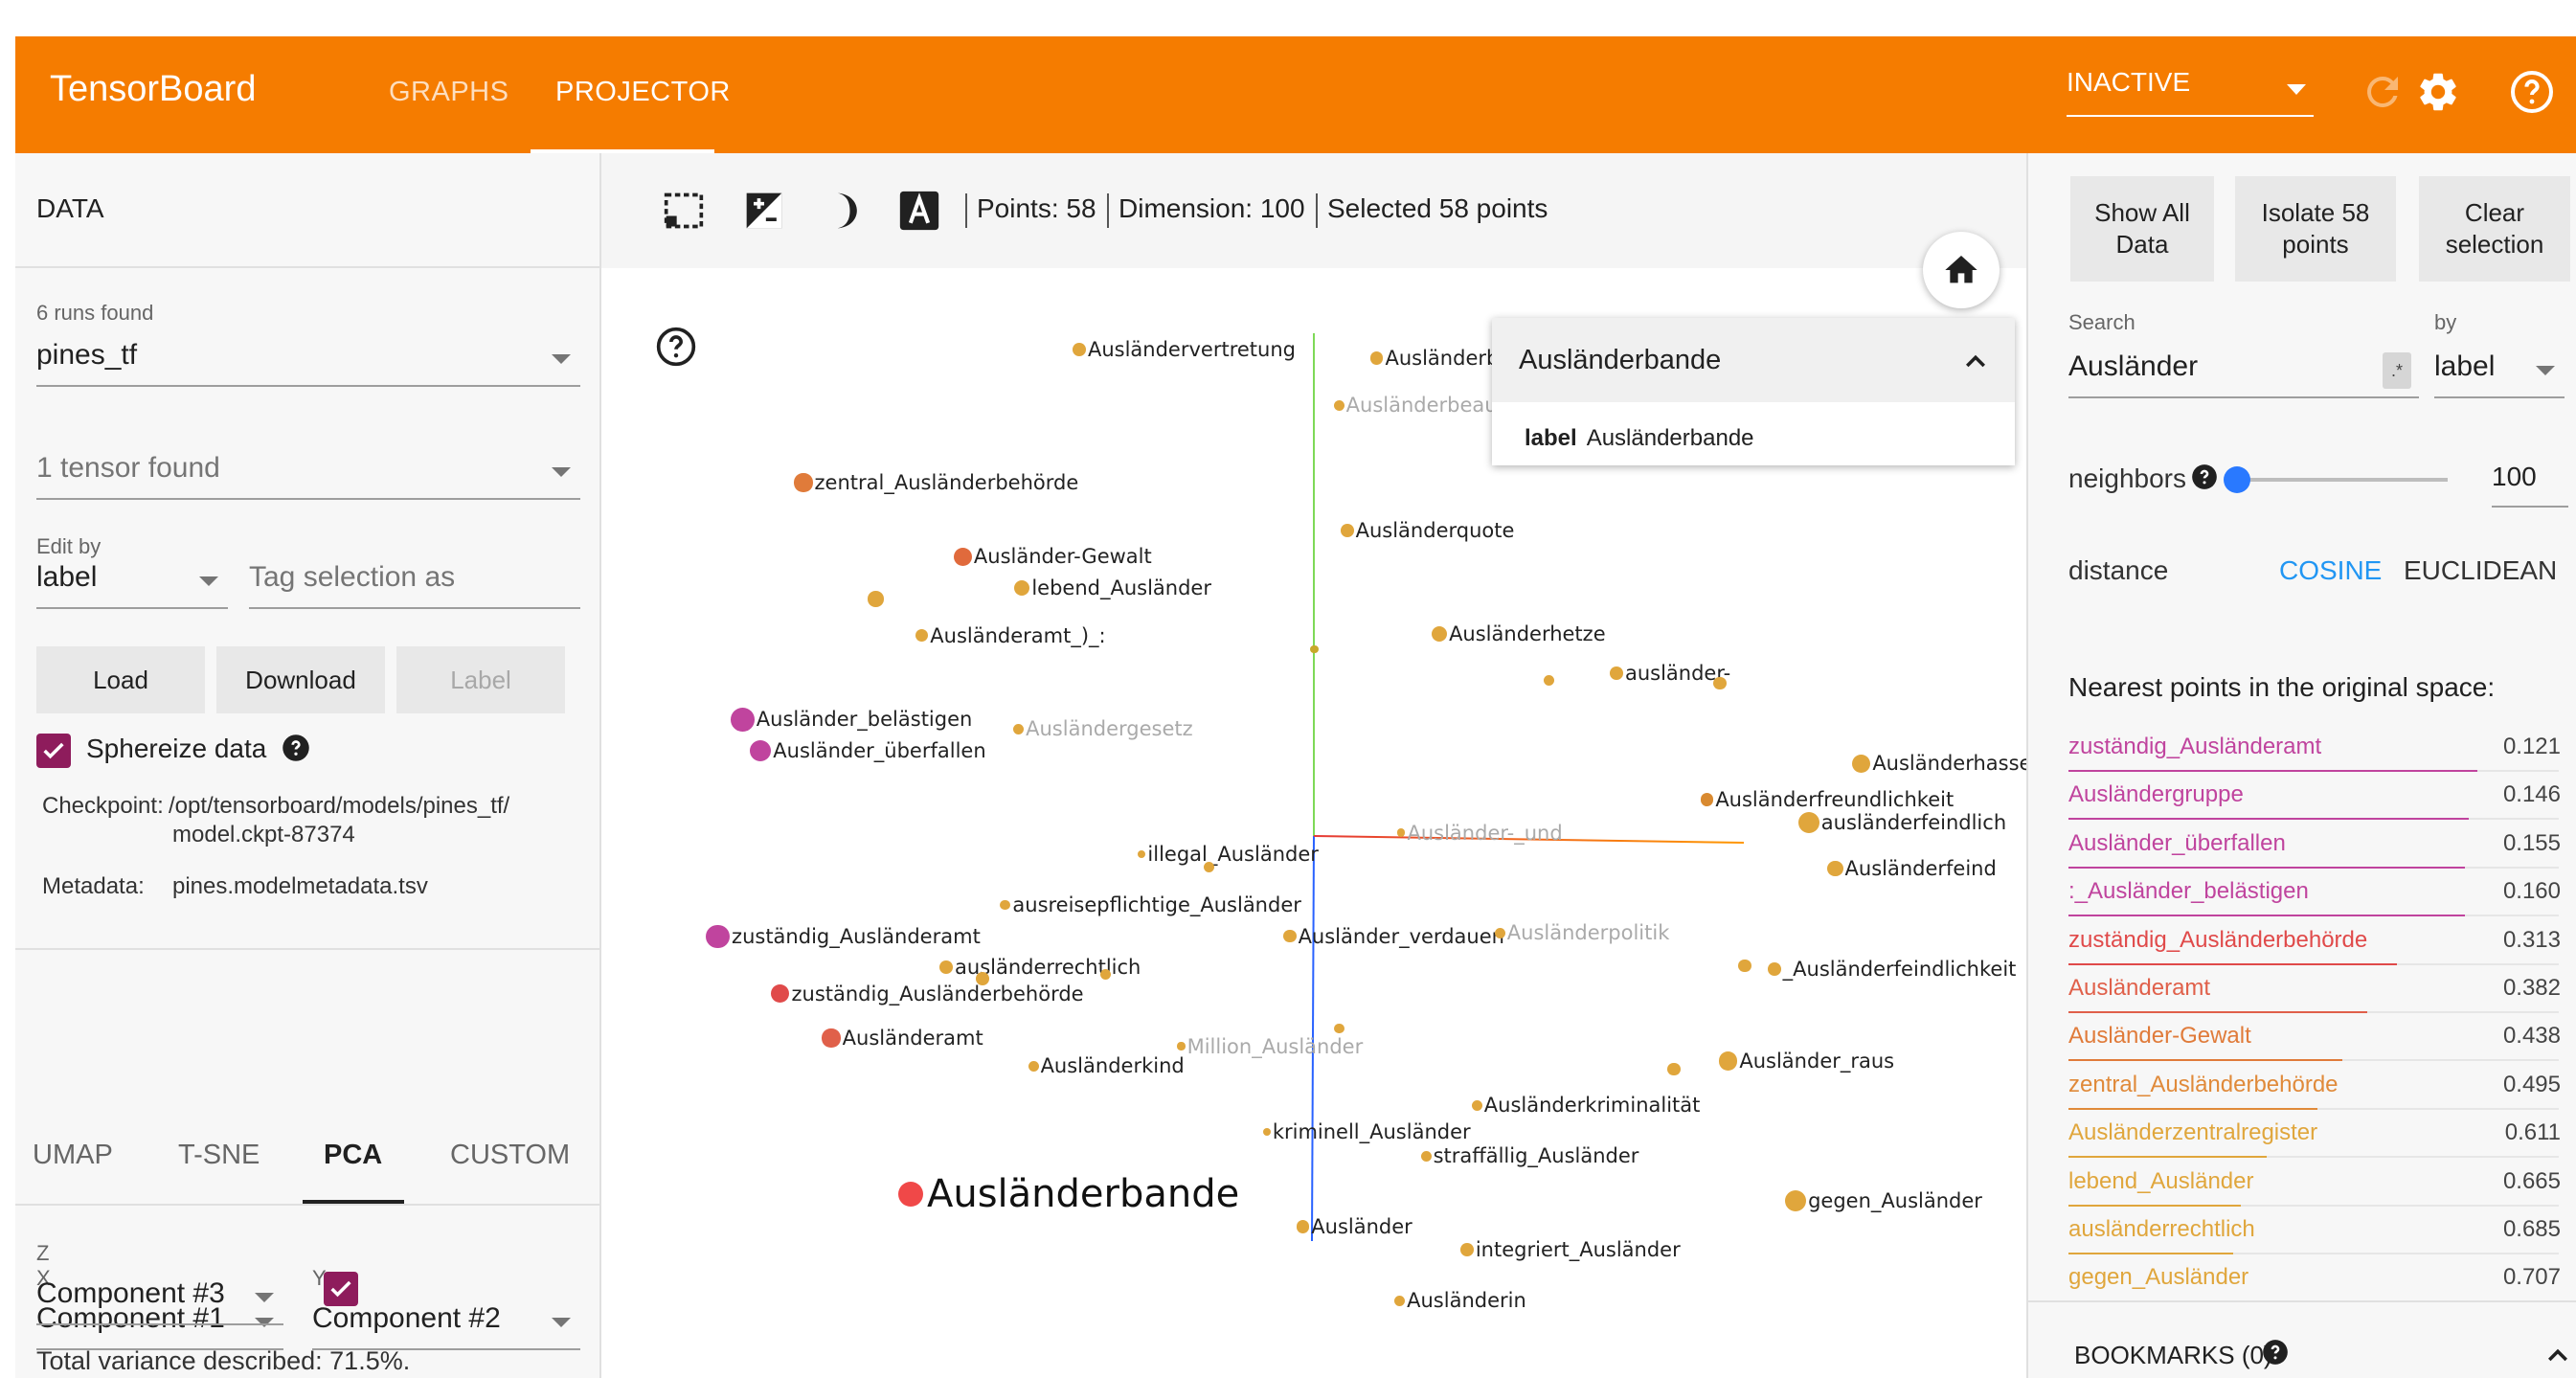 This screenshot has width=2576, height=1378. I want to click on refresh-icon, so click(2383, 92).